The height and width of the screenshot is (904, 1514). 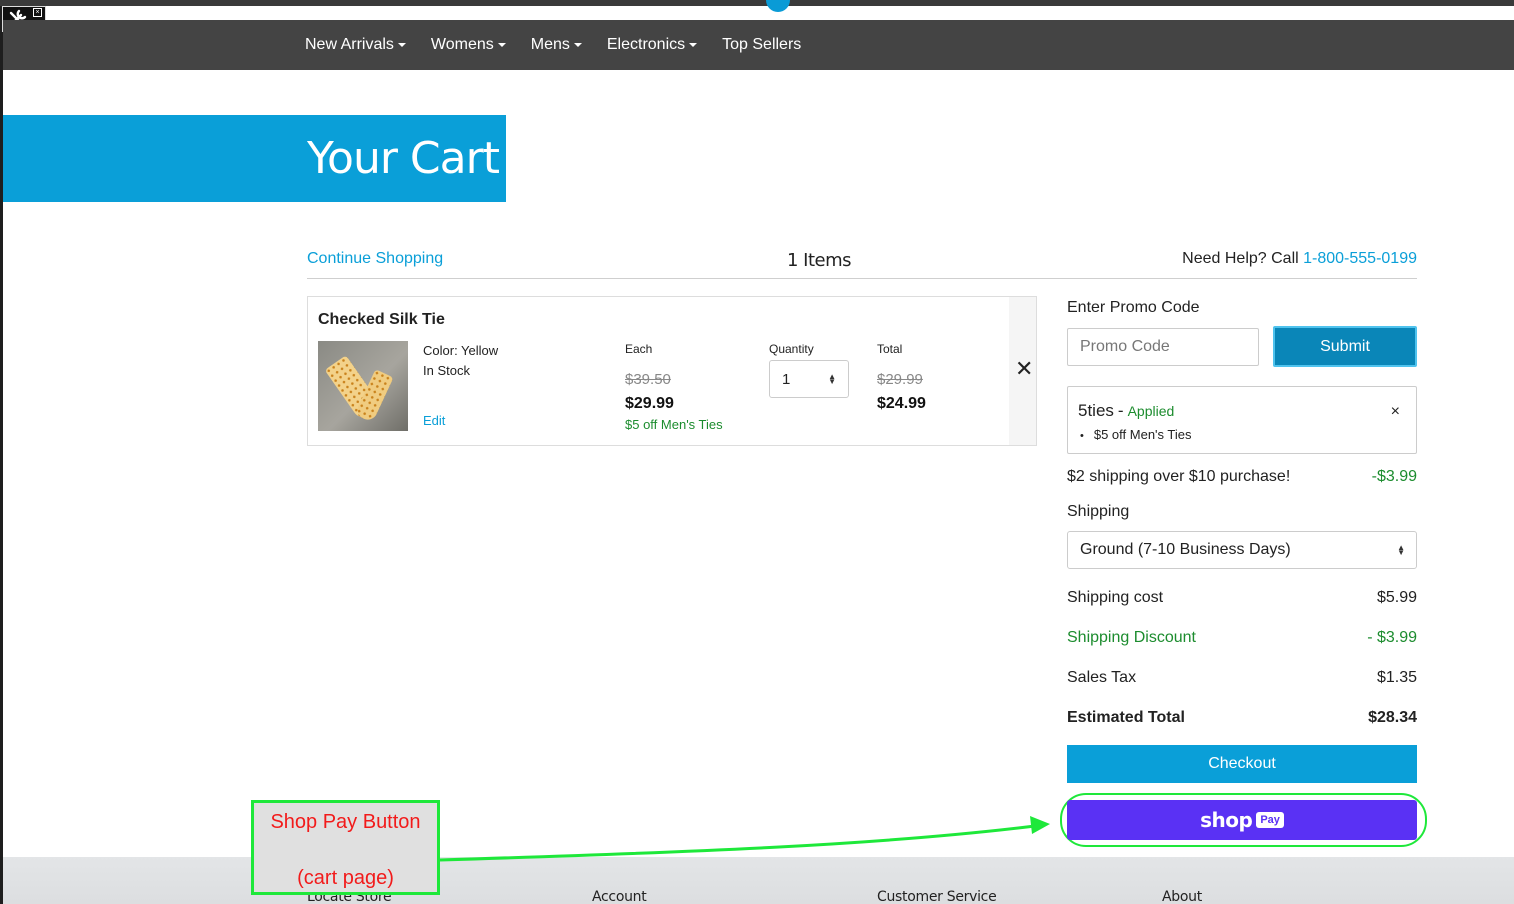 What do you see at coordinates (1392, 717) in the screenshot?
I see `estimated-total-value: $28.34` at bounding box center [1392, 717].